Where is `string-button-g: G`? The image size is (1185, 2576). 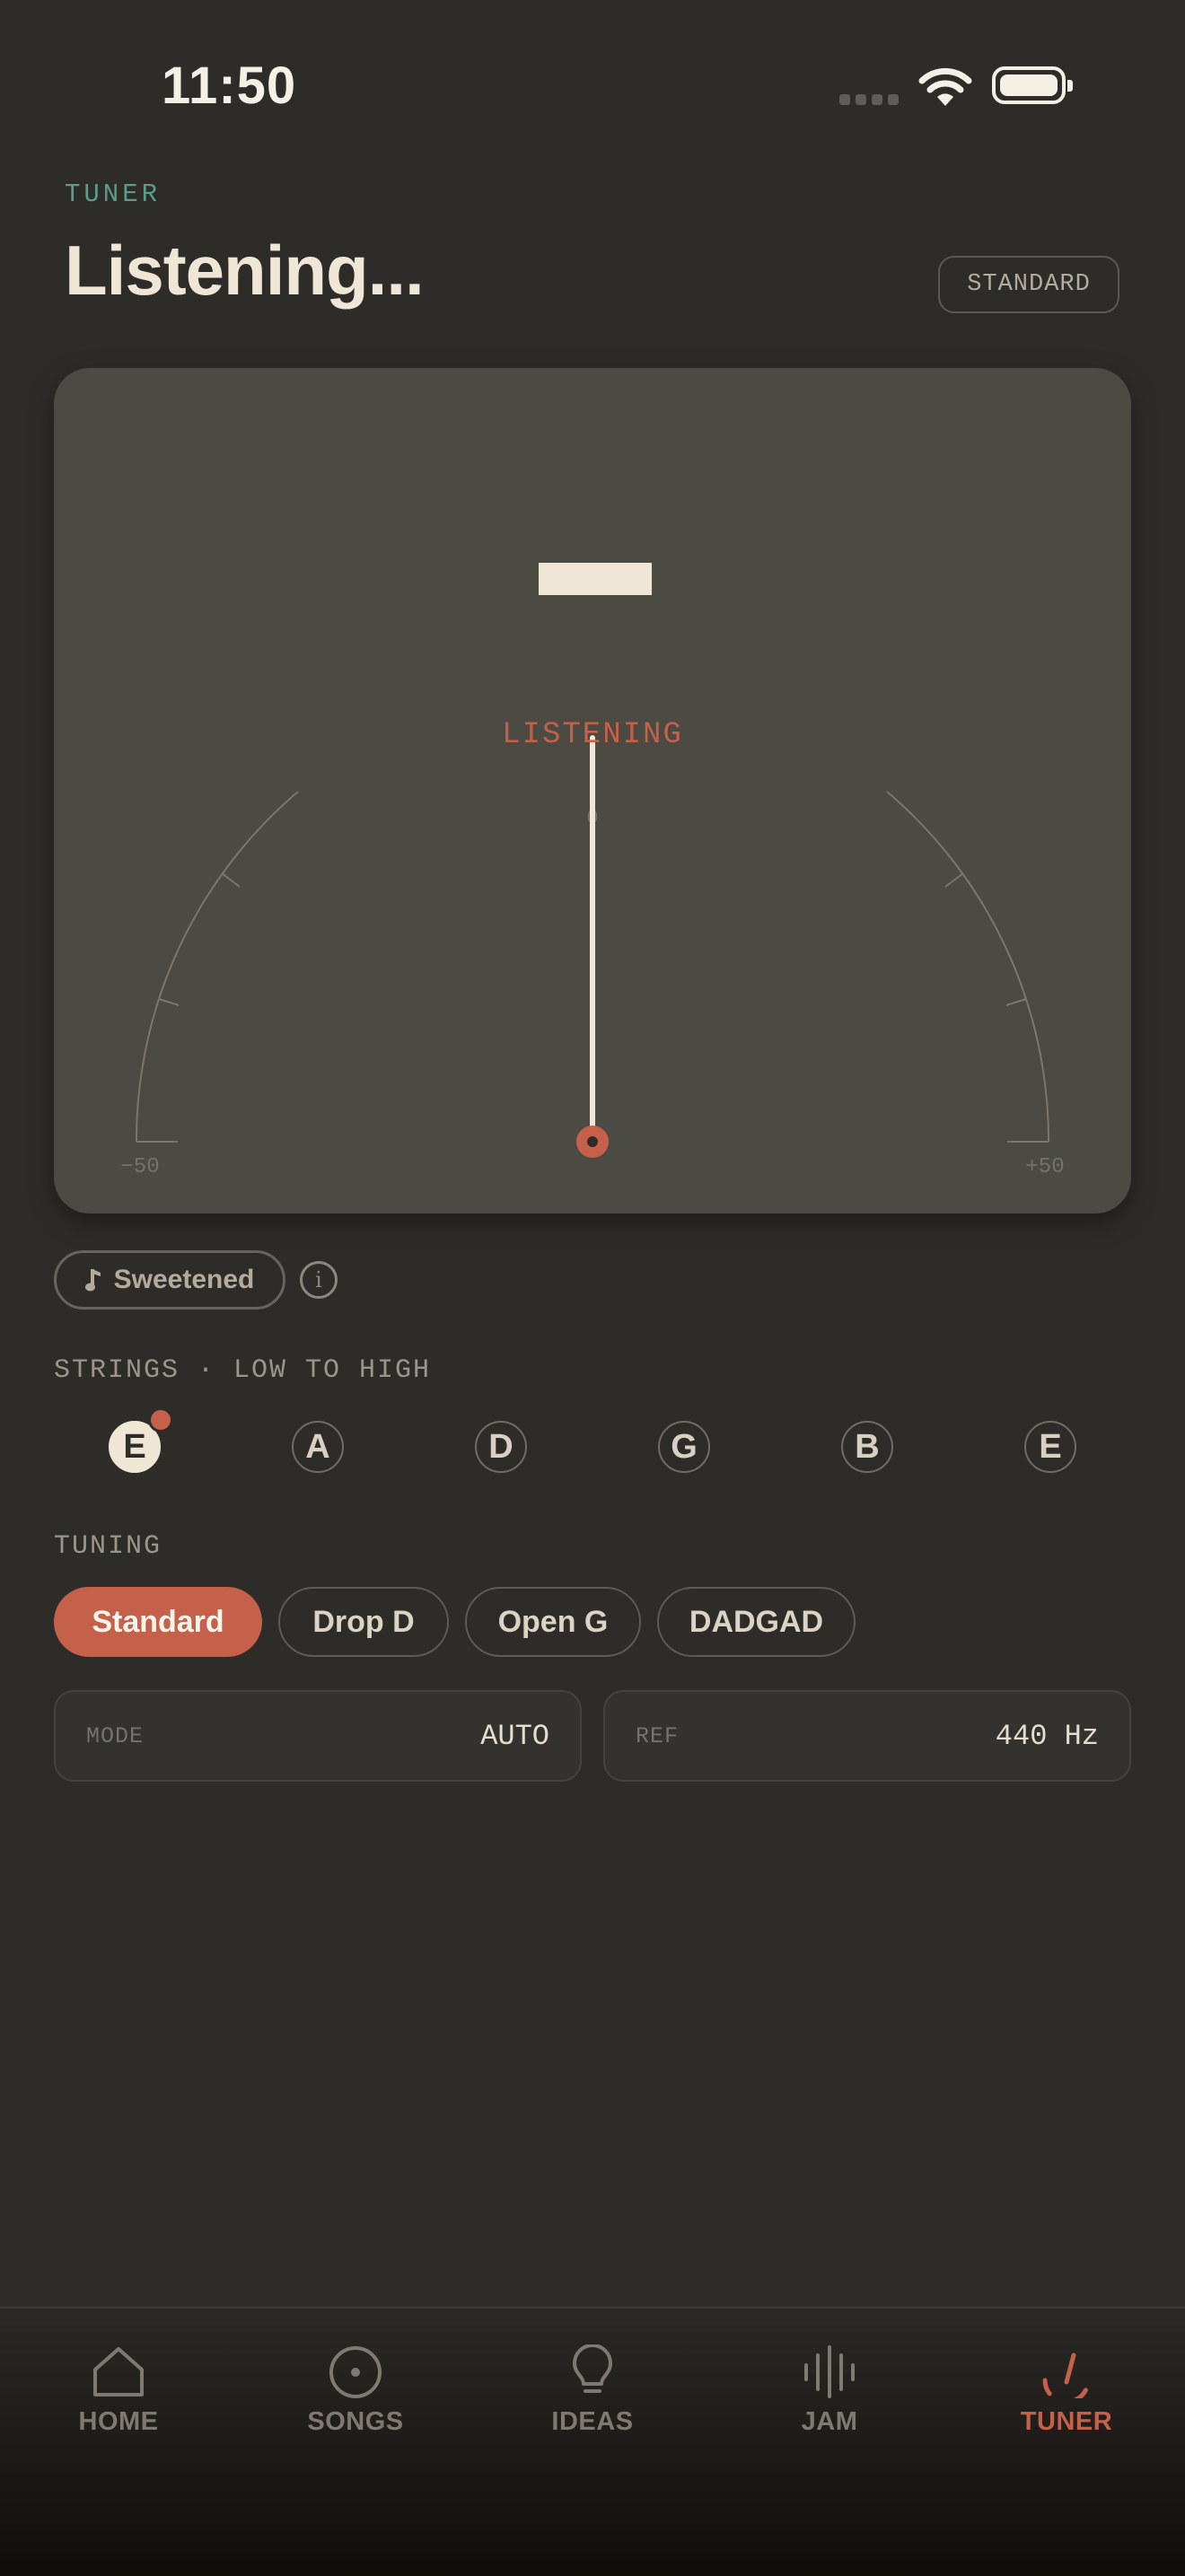
string-button-g: G is located at coordinates (684, 1447).